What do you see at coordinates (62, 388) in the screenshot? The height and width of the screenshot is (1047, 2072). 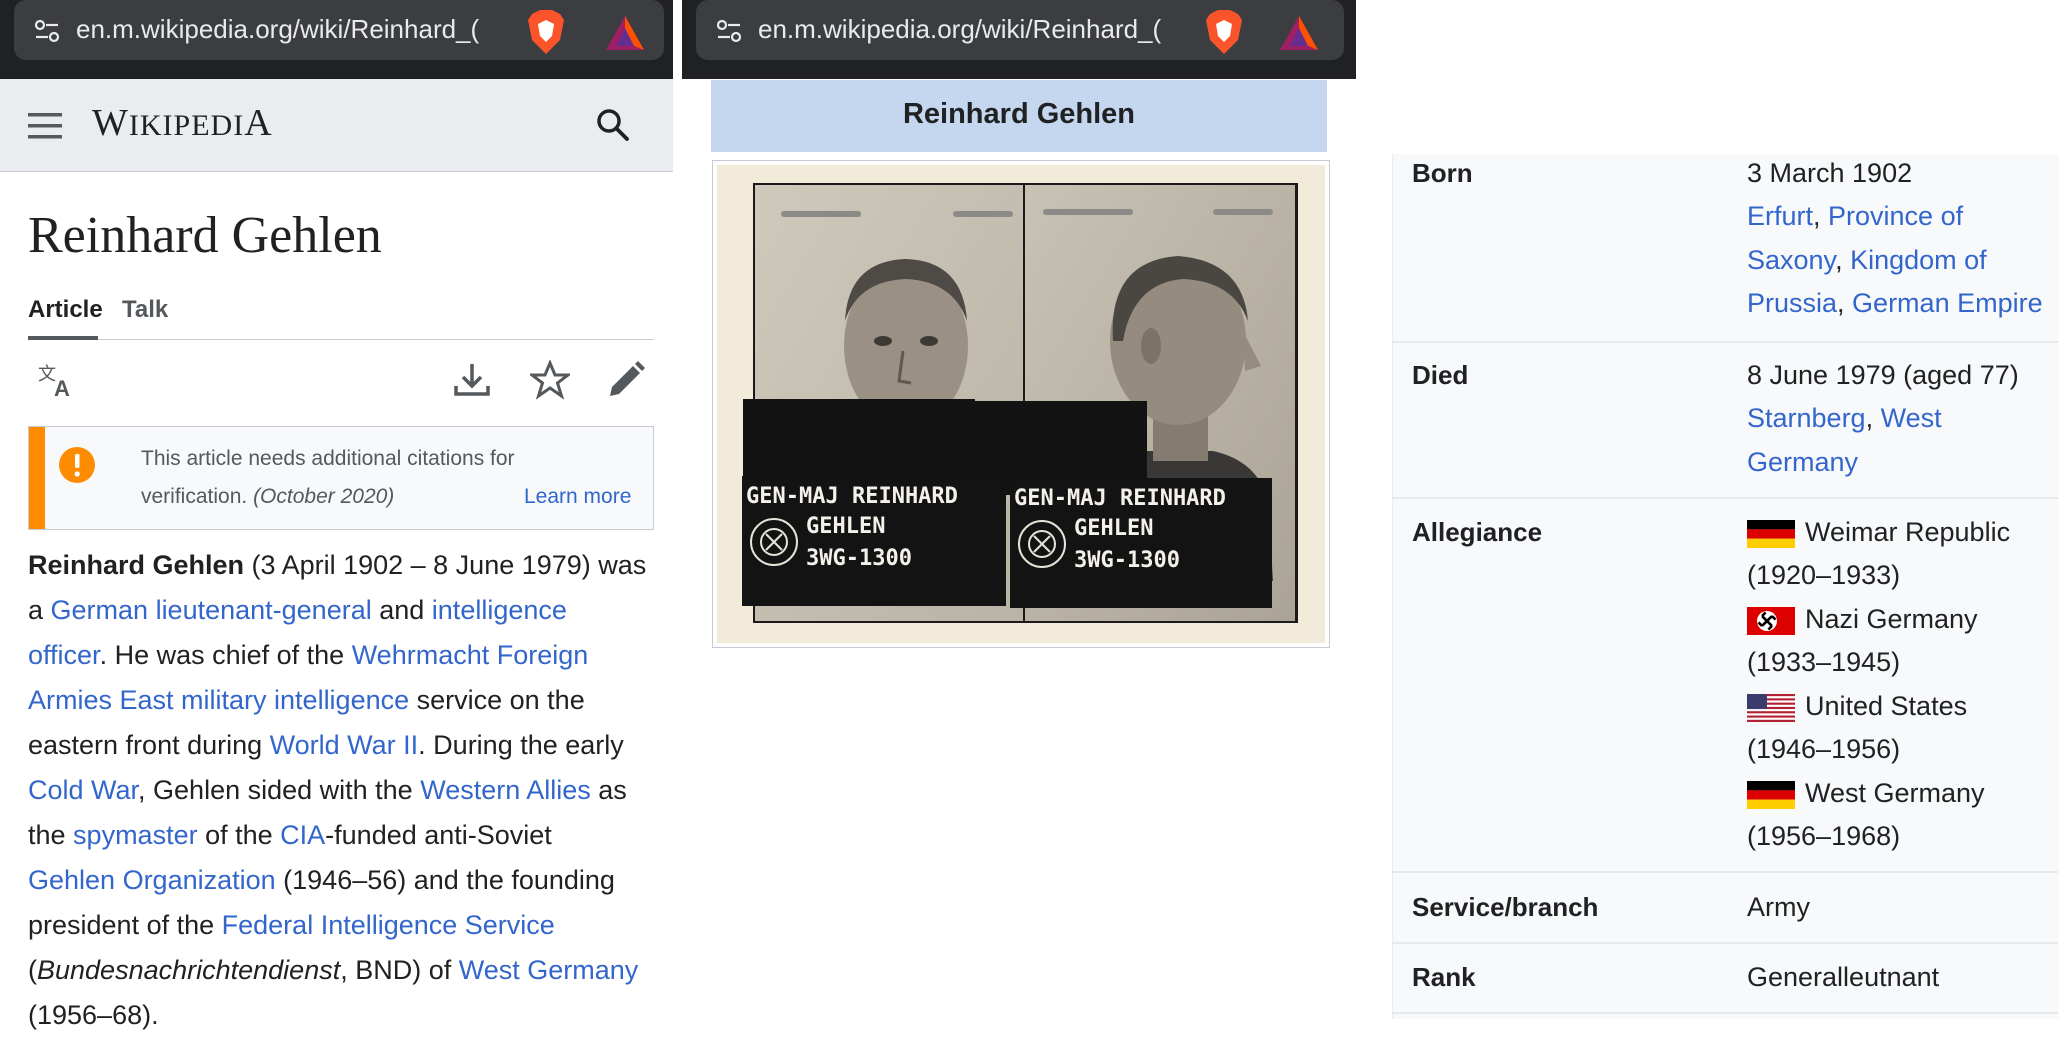 I see `svg-text: A` at bounding box center [62, 388].